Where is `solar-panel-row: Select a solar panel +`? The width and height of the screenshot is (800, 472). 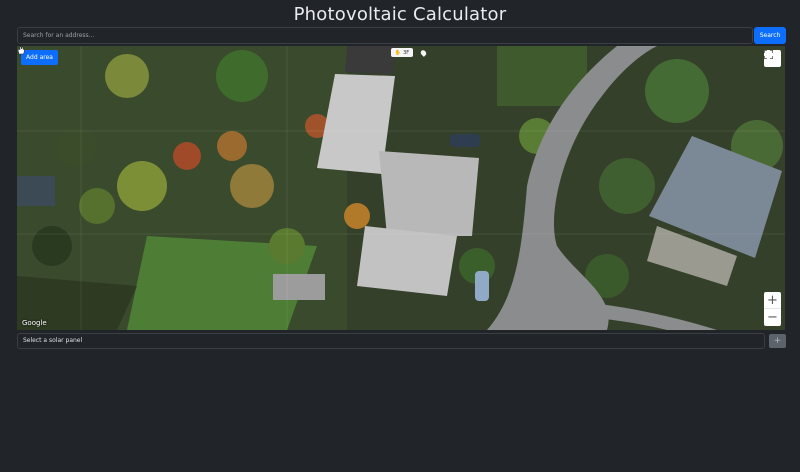
solar-panel-row: Select a solar panel + is located at coordinates (401, 341).